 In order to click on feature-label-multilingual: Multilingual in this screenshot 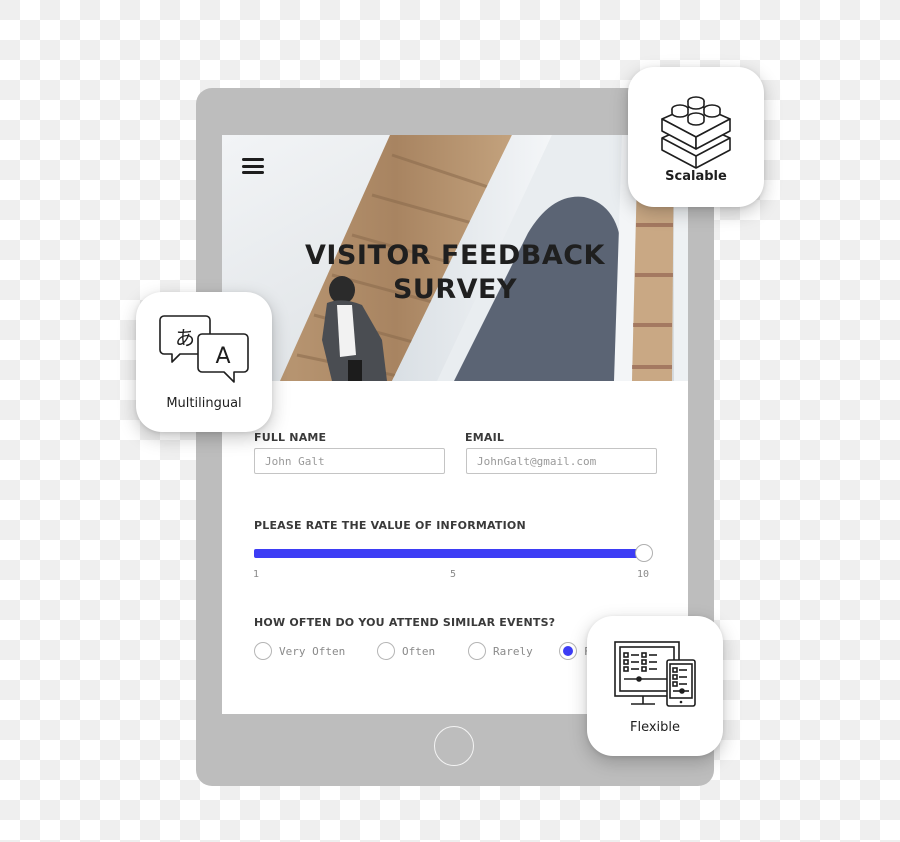, I will do `click(204, 403)`.